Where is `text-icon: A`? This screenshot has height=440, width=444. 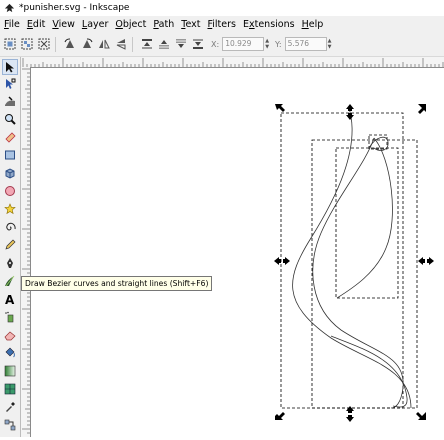
text-icon: A is located at coordinates (10, 299).